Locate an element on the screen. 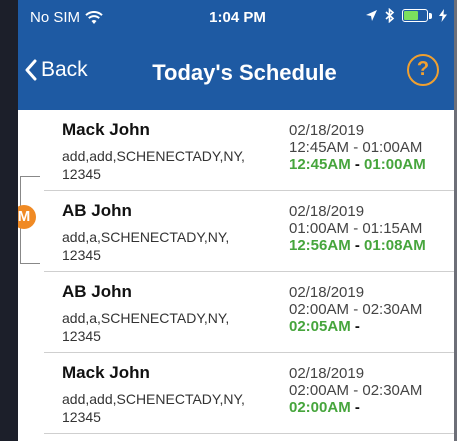 This screenshot has height=441, width=457. actual-start: 12:45AM is located at coordinates (320, 164).